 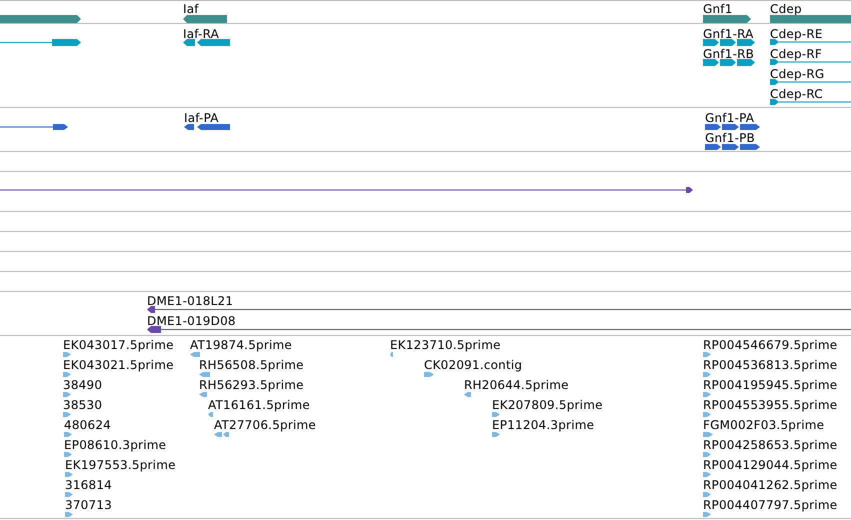 I want to click on feature-label: Cdep-RF, so click(x=796, y=54).